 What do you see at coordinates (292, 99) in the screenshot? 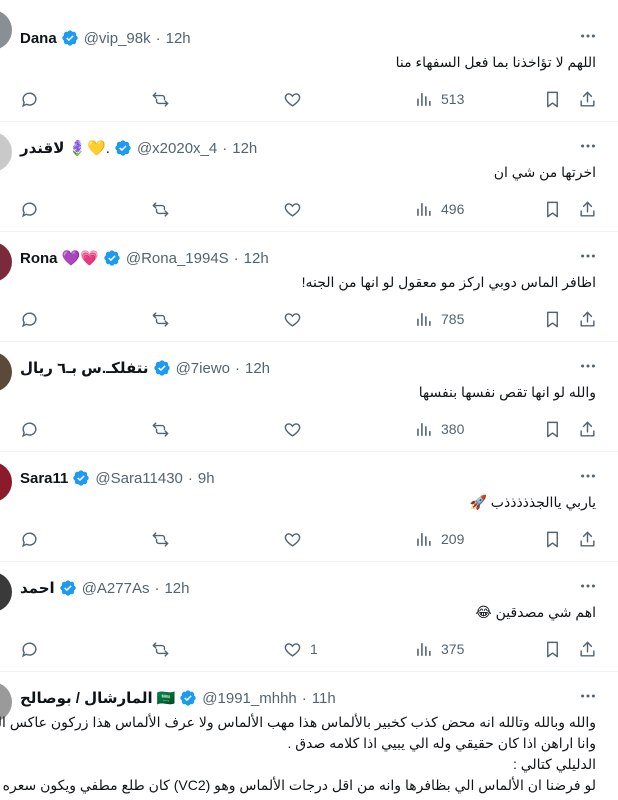
I see `heart-icon` at bounding box center [292, 99].